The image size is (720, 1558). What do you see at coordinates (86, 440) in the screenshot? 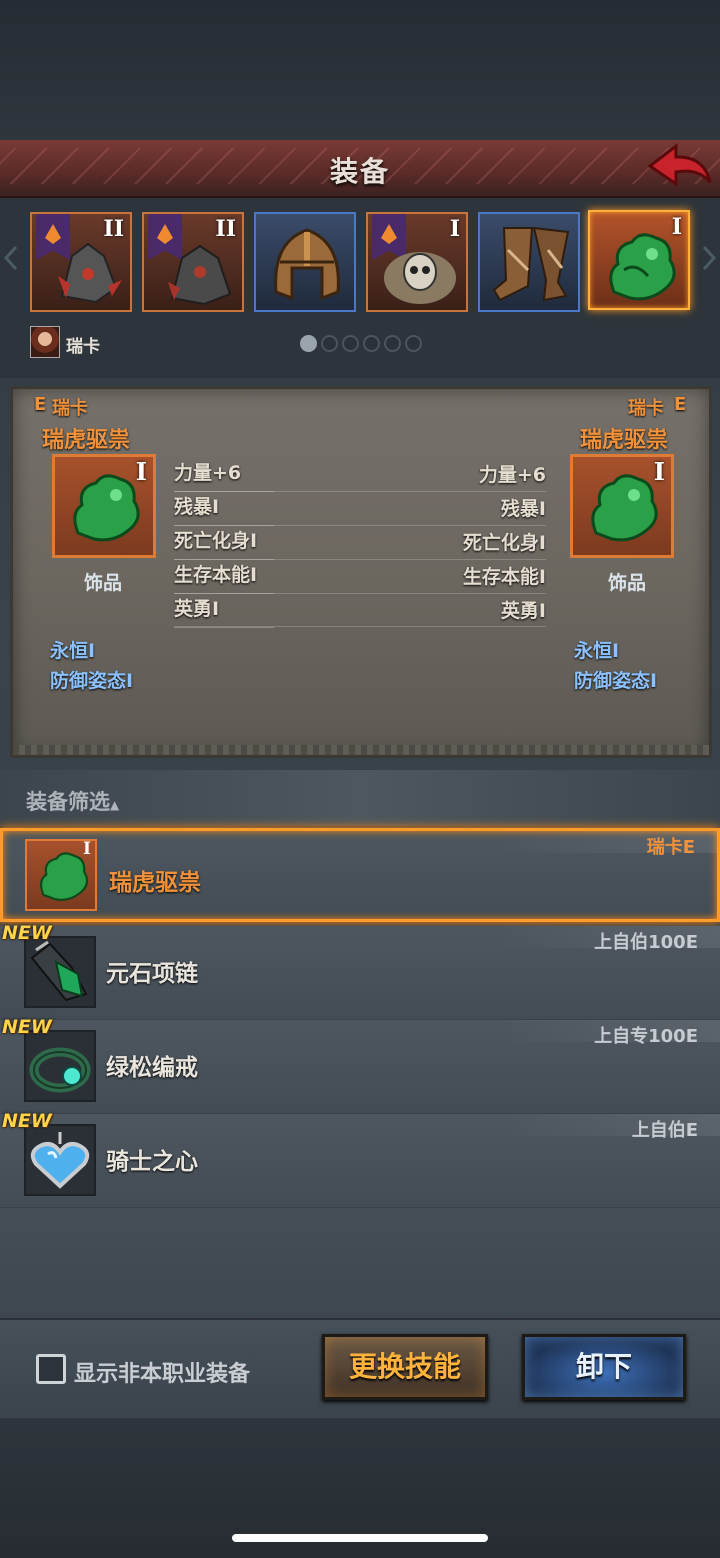
I see `left-item-name: 瑞虎驱祟` at bounding box center [86, 440].